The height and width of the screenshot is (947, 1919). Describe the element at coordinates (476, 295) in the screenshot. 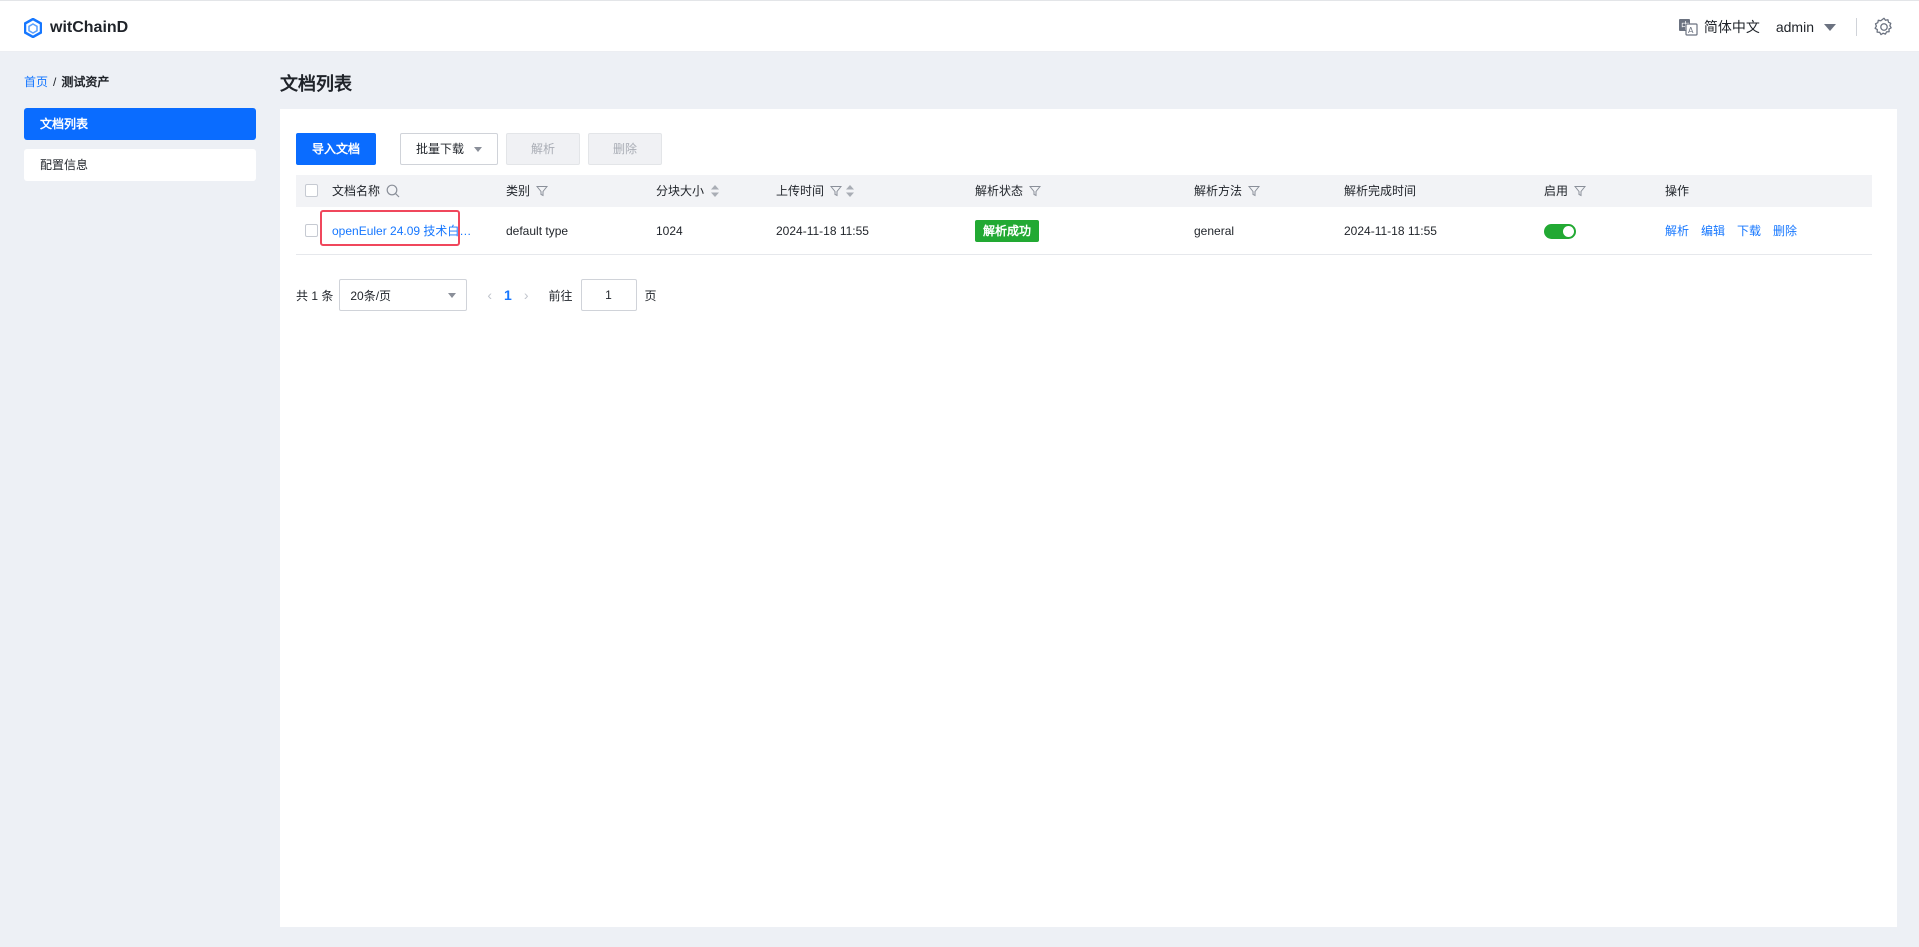

I see `pagination: 共 1 条 20条/页 ‹ 1 › 前往 1 页` at that location.